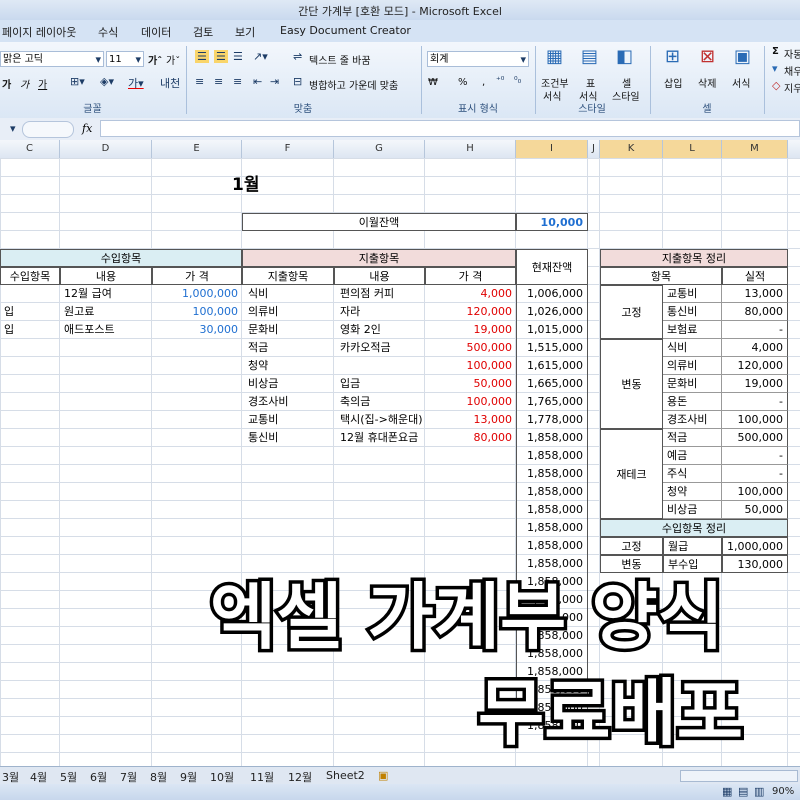 The height and width of the screenshot is (800, 800). What do you see at coordinates (288, 402) in the screenshot?
I see `expense-category-cell: 경조사비` at bounding box center [288, 402].